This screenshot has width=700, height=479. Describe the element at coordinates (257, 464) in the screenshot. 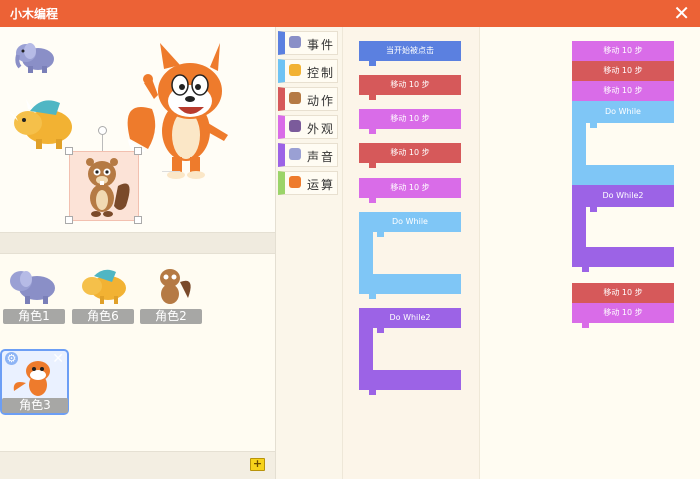

I see `add-sprite-folder-icon: +` at that location.